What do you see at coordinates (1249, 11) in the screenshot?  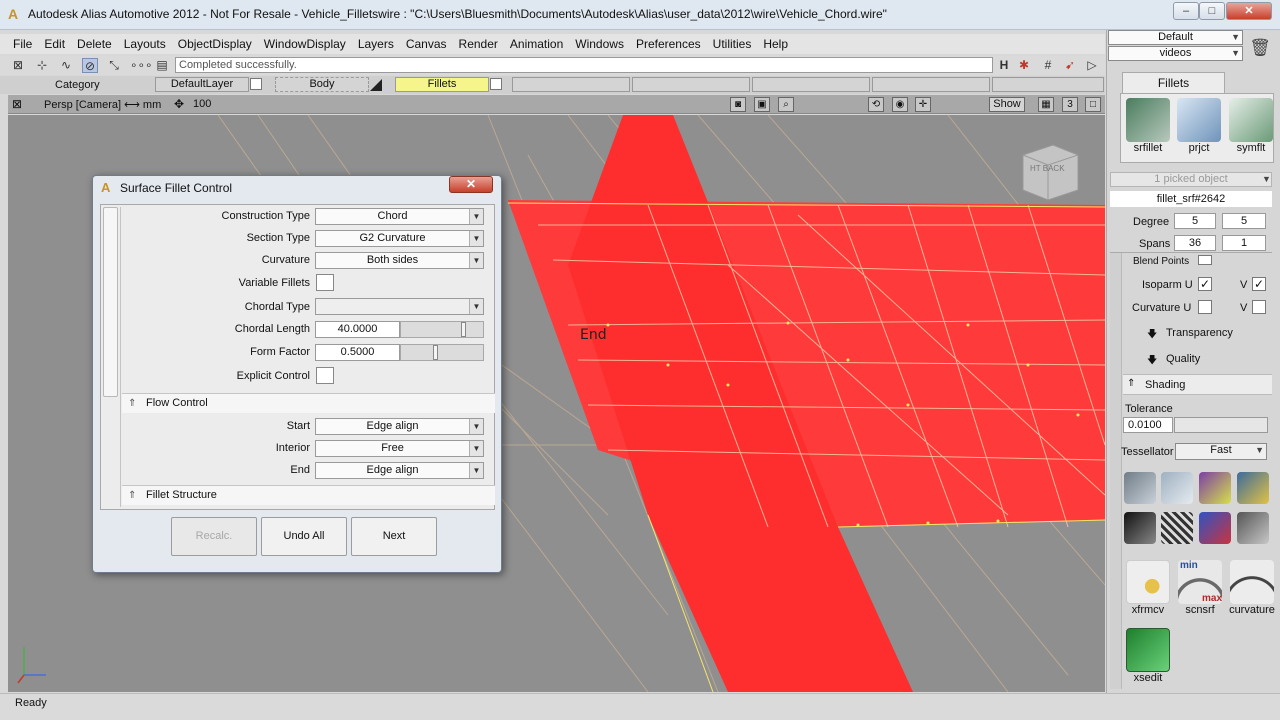 I see `close-window-button: ✕` at bounding box center [1249, 11].